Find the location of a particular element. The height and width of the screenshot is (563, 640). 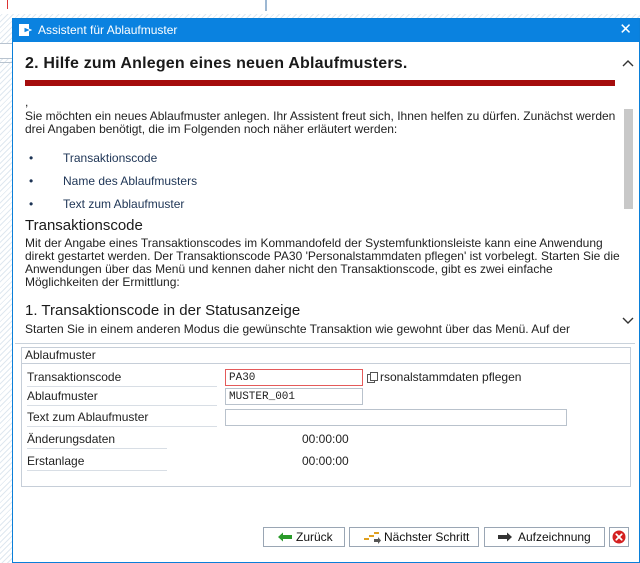

dialog-title-bar: Assistent für Ablaufmuster ✕ is located at coordinates (326, 30).